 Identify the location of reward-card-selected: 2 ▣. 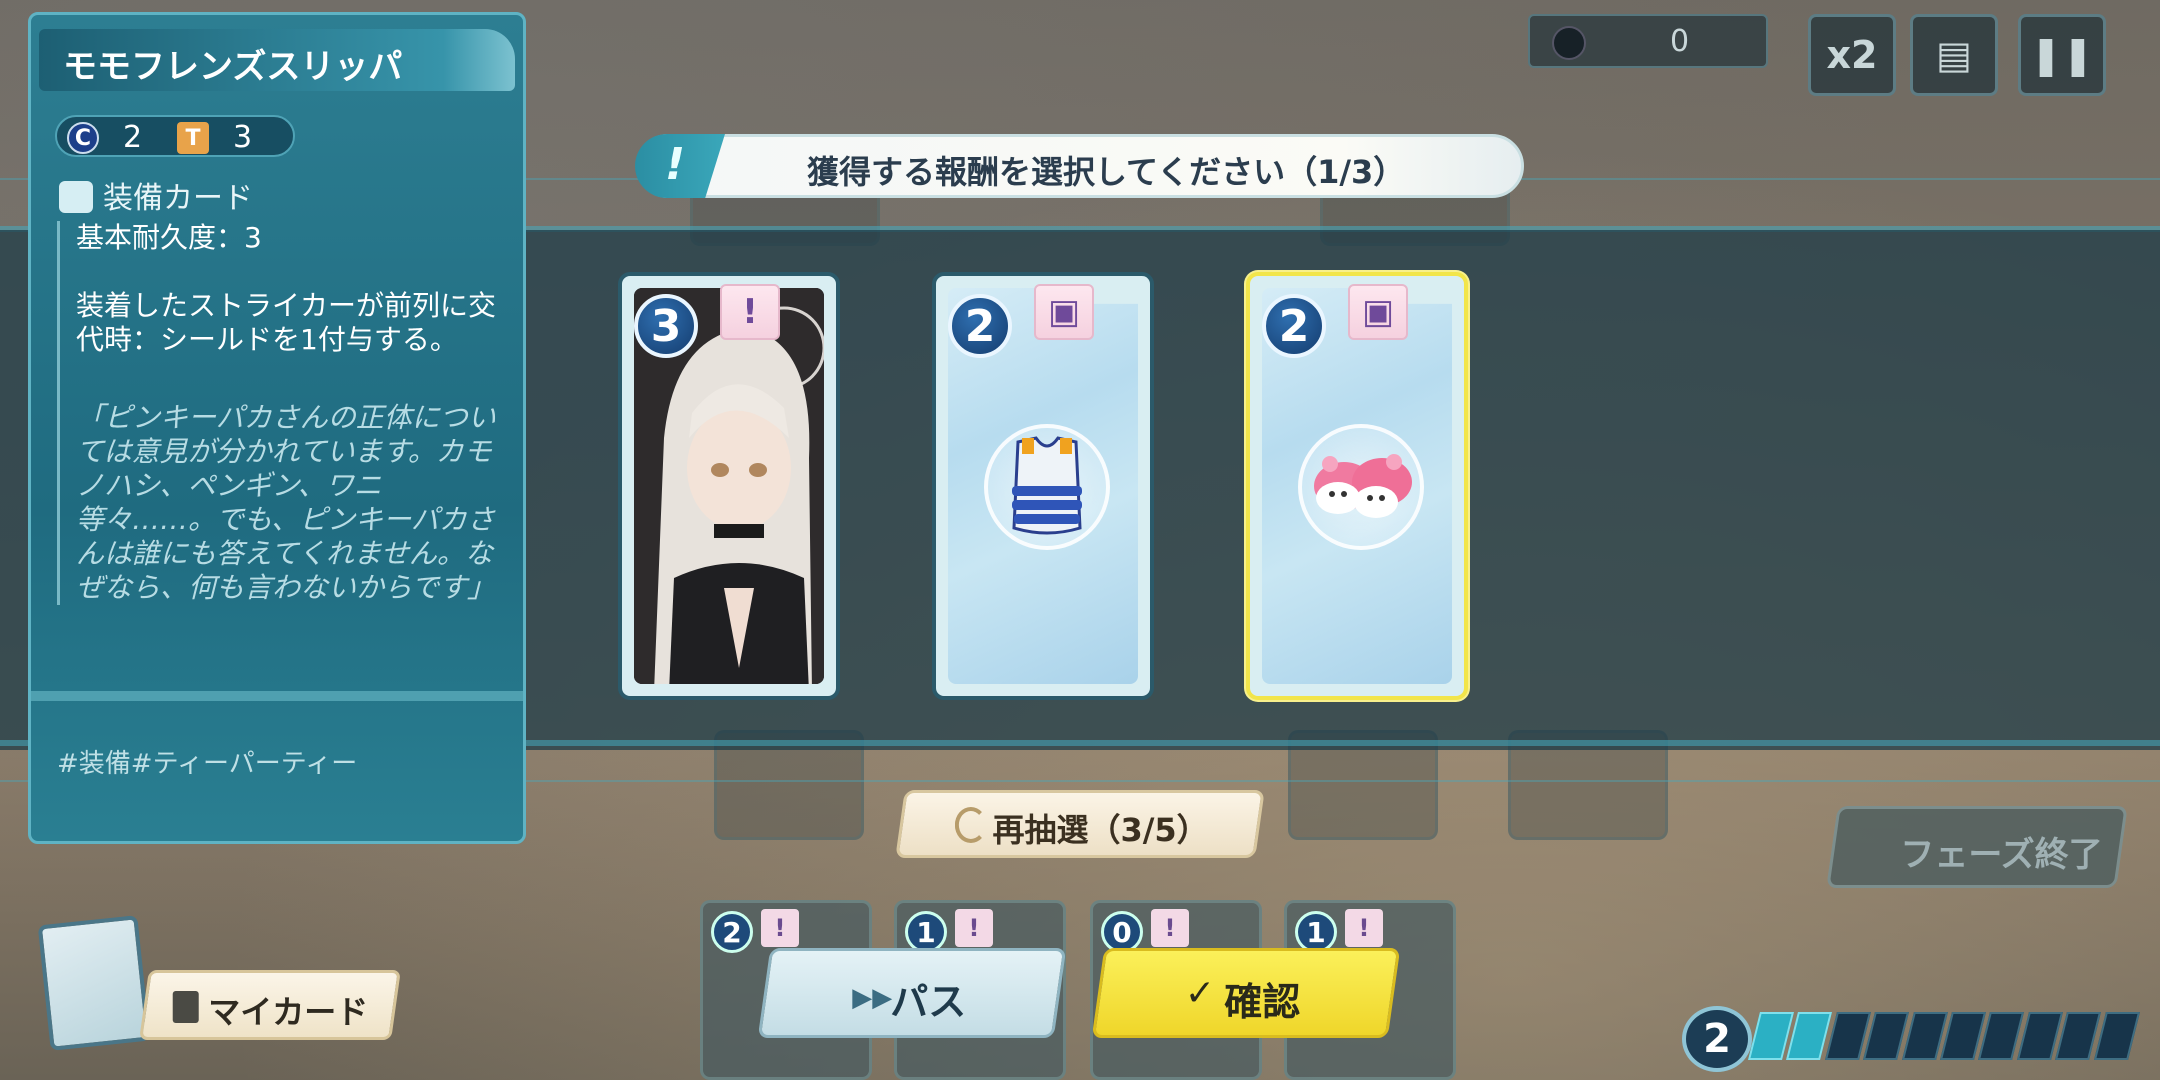
(1357, 486).